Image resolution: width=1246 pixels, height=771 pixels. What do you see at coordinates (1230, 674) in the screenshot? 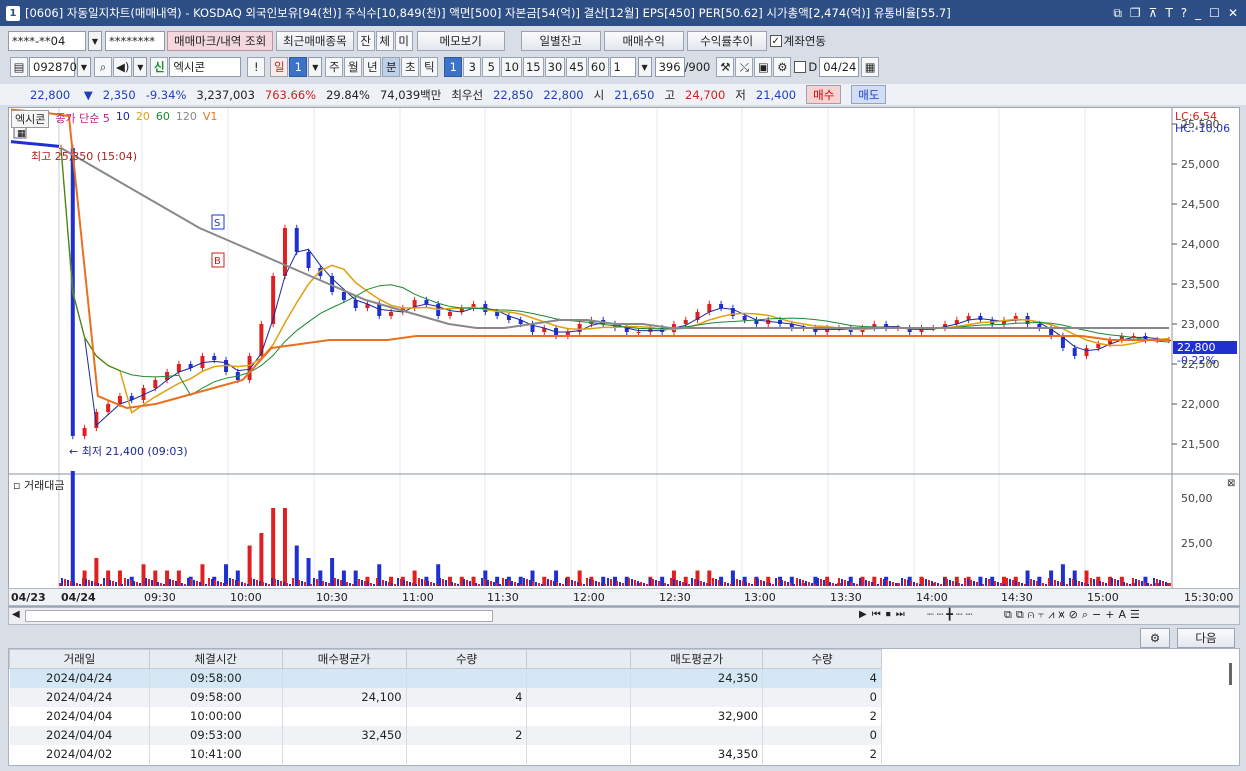
I see `grid-scroll-indicator` at bounding box center [1230, 674].